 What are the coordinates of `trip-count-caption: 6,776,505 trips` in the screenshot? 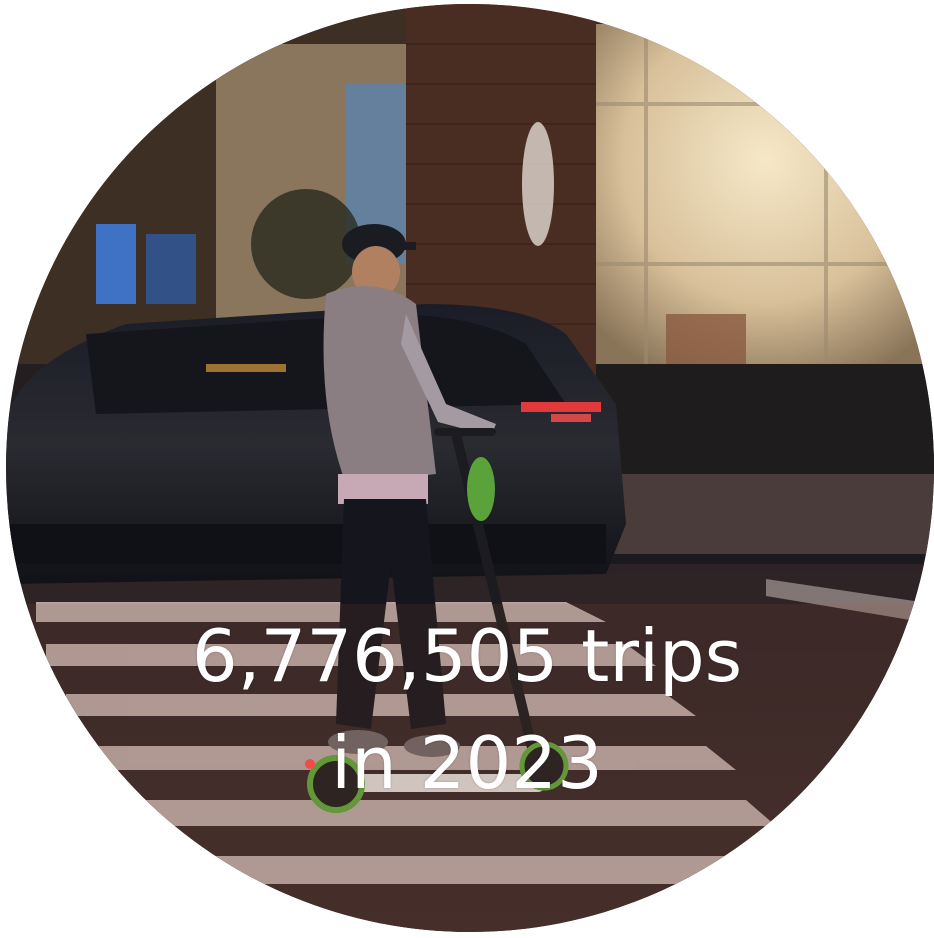 It's located at (467, 656).